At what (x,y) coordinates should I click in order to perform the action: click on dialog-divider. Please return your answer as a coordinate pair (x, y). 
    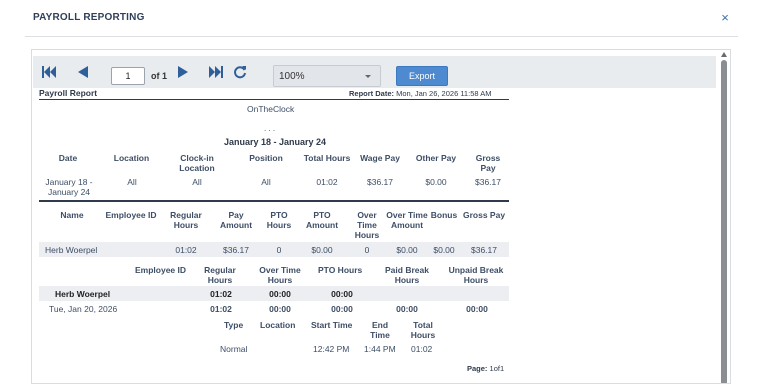
    Looking at the image, I should click on (381, 36).